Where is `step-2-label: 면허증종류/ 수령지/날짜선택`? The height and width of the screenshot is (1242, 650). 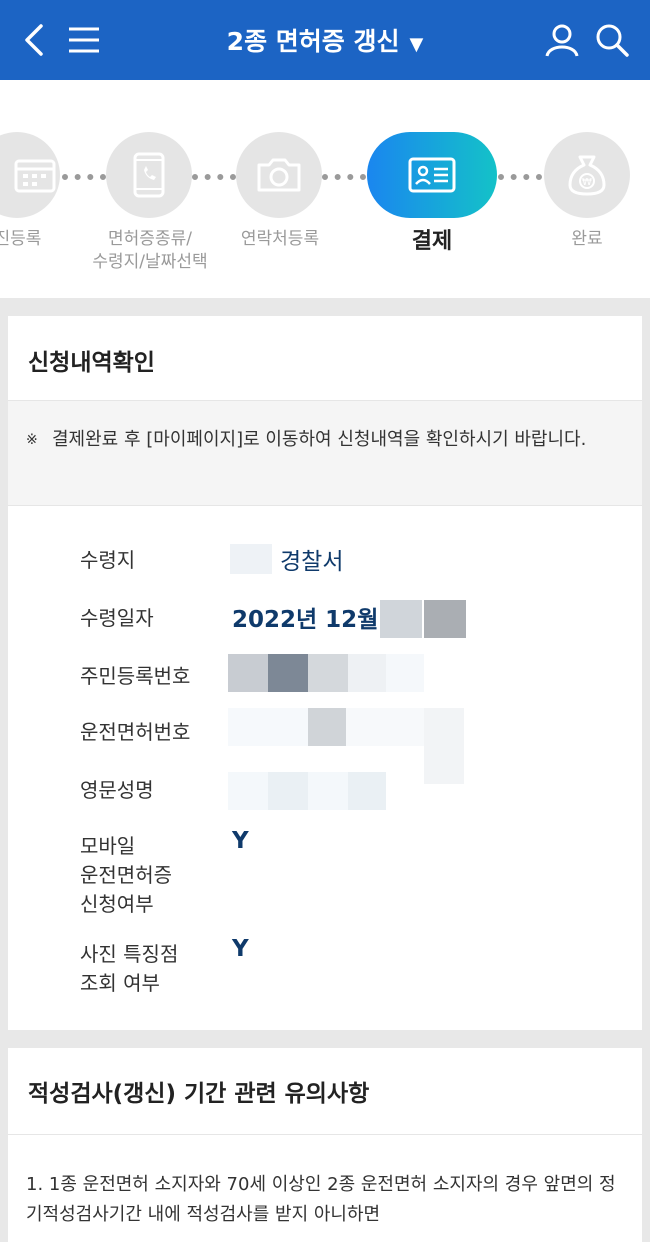
step-2-label: 면허증종류/ 수령지/날짜선택 is located at coordinates (150, 250).